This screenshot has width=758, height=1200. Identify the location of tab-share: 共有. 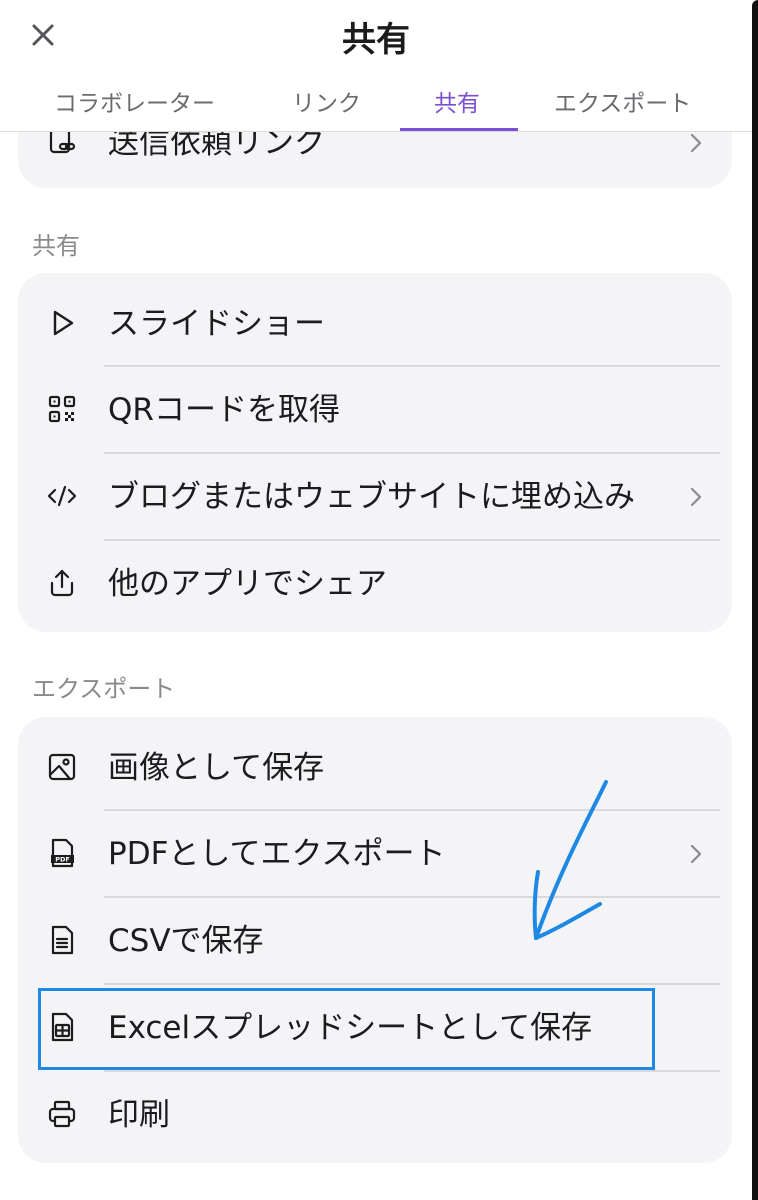
(457, 101).